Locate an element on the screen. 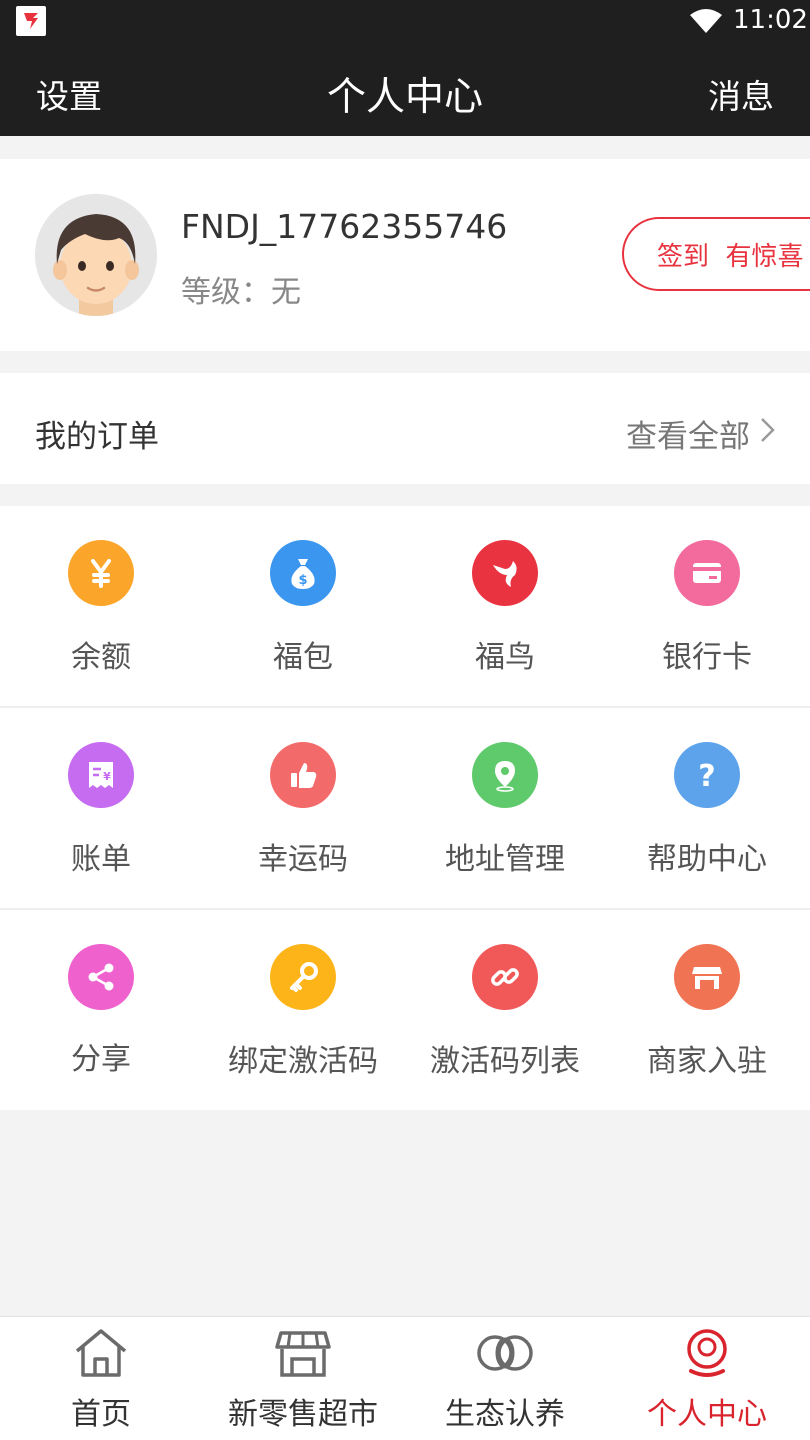 The image size is (810, 1440). user-level: 等级：无 is located at coordinates (241, 292).